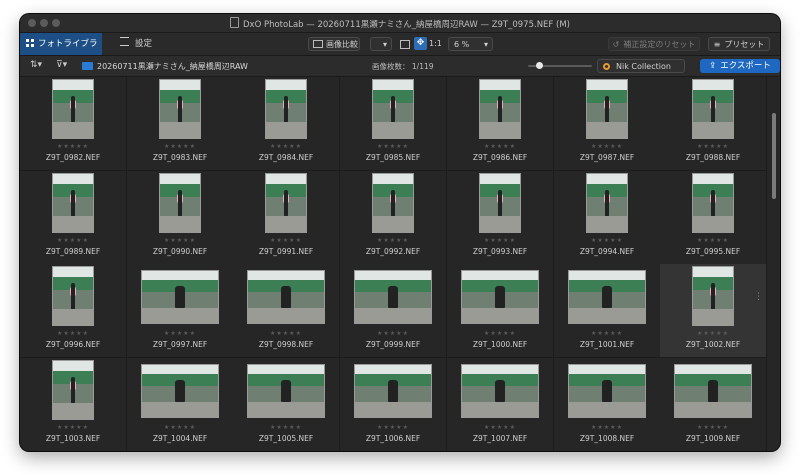 The height and width of the screenshot is (475, 800). I want to click on tab-photo-library: フォトライブラリ, so click(61, 52).